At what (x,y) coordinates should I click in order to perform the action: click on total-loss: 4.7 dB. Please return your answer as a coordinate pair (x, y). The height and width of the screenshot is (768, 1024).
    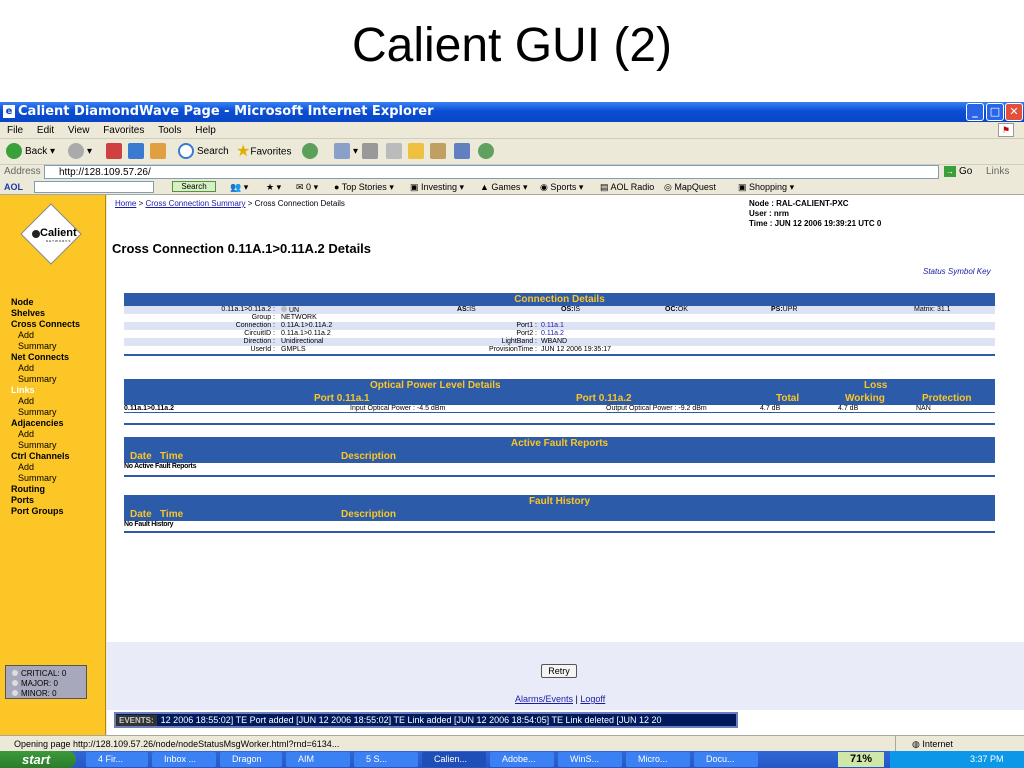
    Looking at the image, I should click on (770, 408).